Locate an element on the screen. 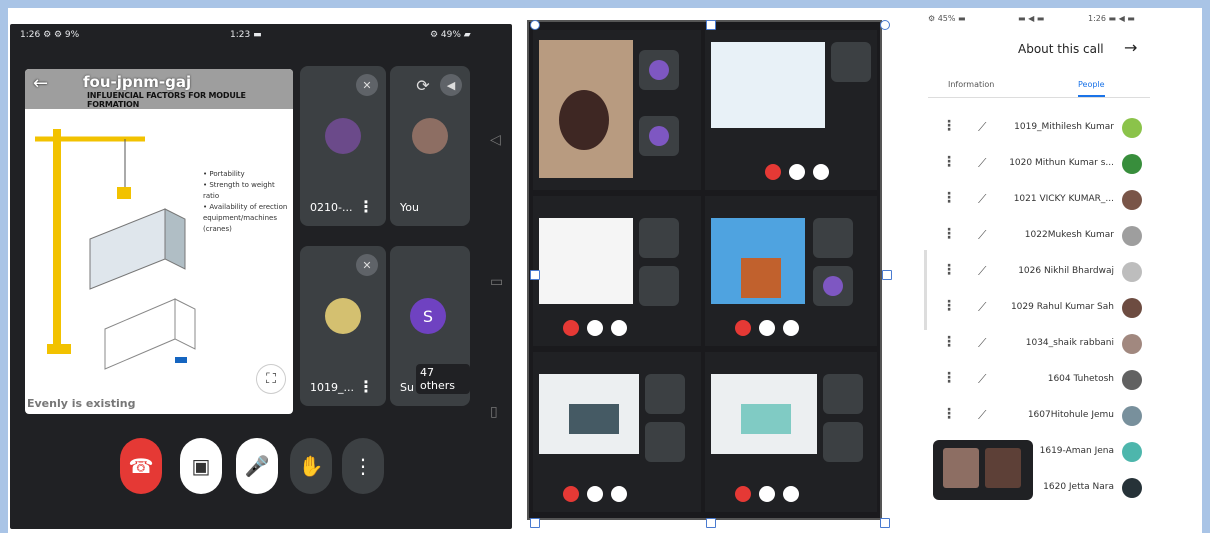 The width and height of the screenshot is (1210, 533). participant-name: 1026 Nikhil Bhardwaj is located at coordinates (1066, 271).